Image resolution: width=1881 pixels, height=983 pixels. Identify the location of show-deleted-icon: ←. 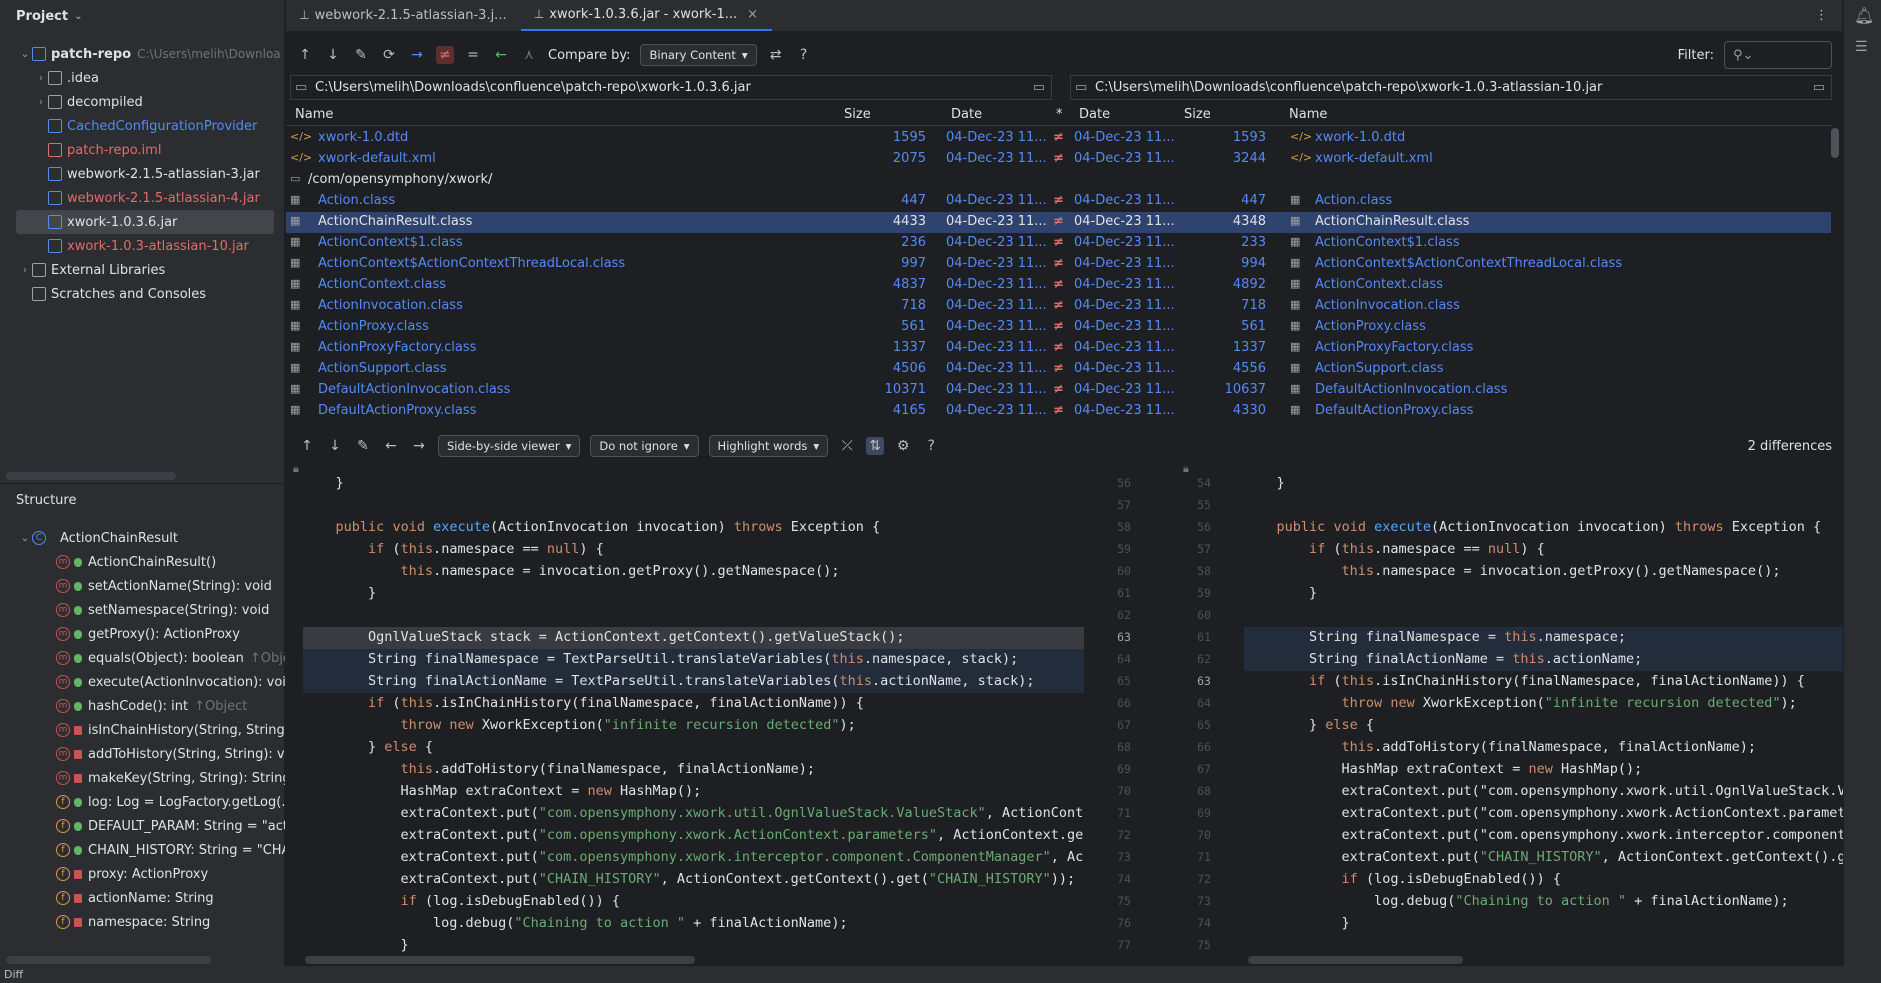
(501, 55).